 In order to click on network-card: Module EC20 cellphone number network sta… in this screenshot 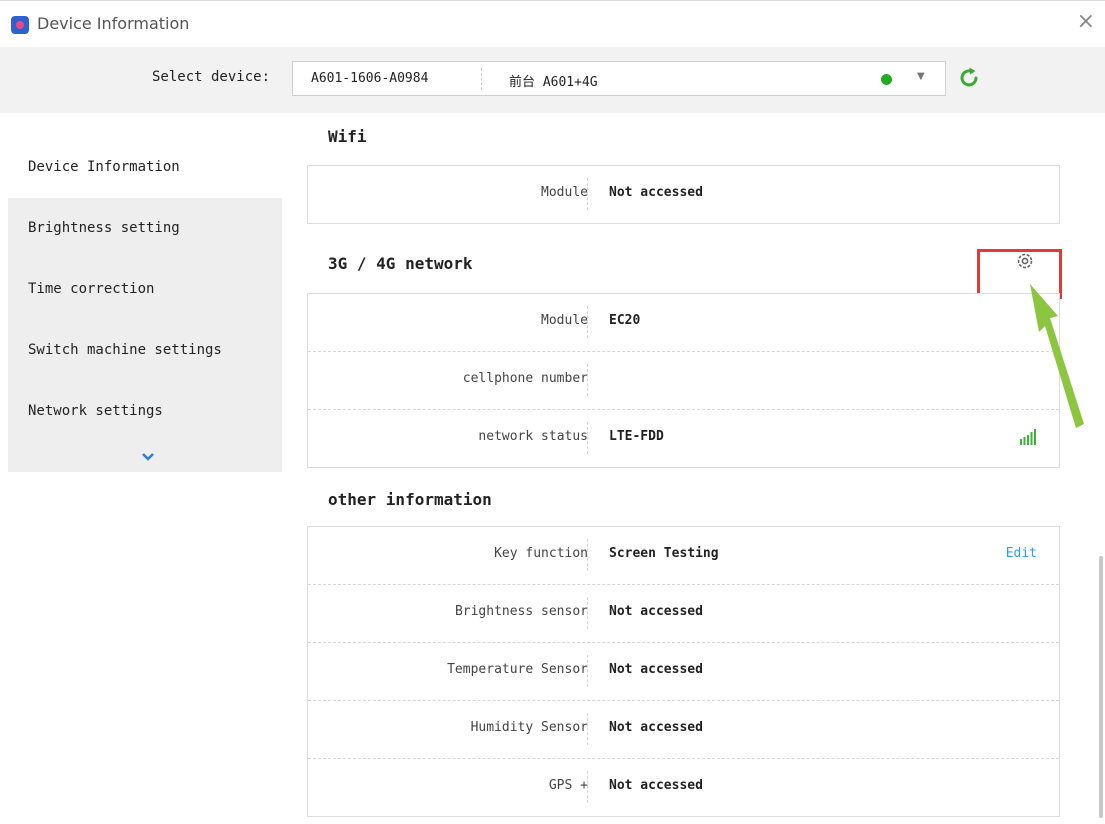, I will do `click(683, 380)`.